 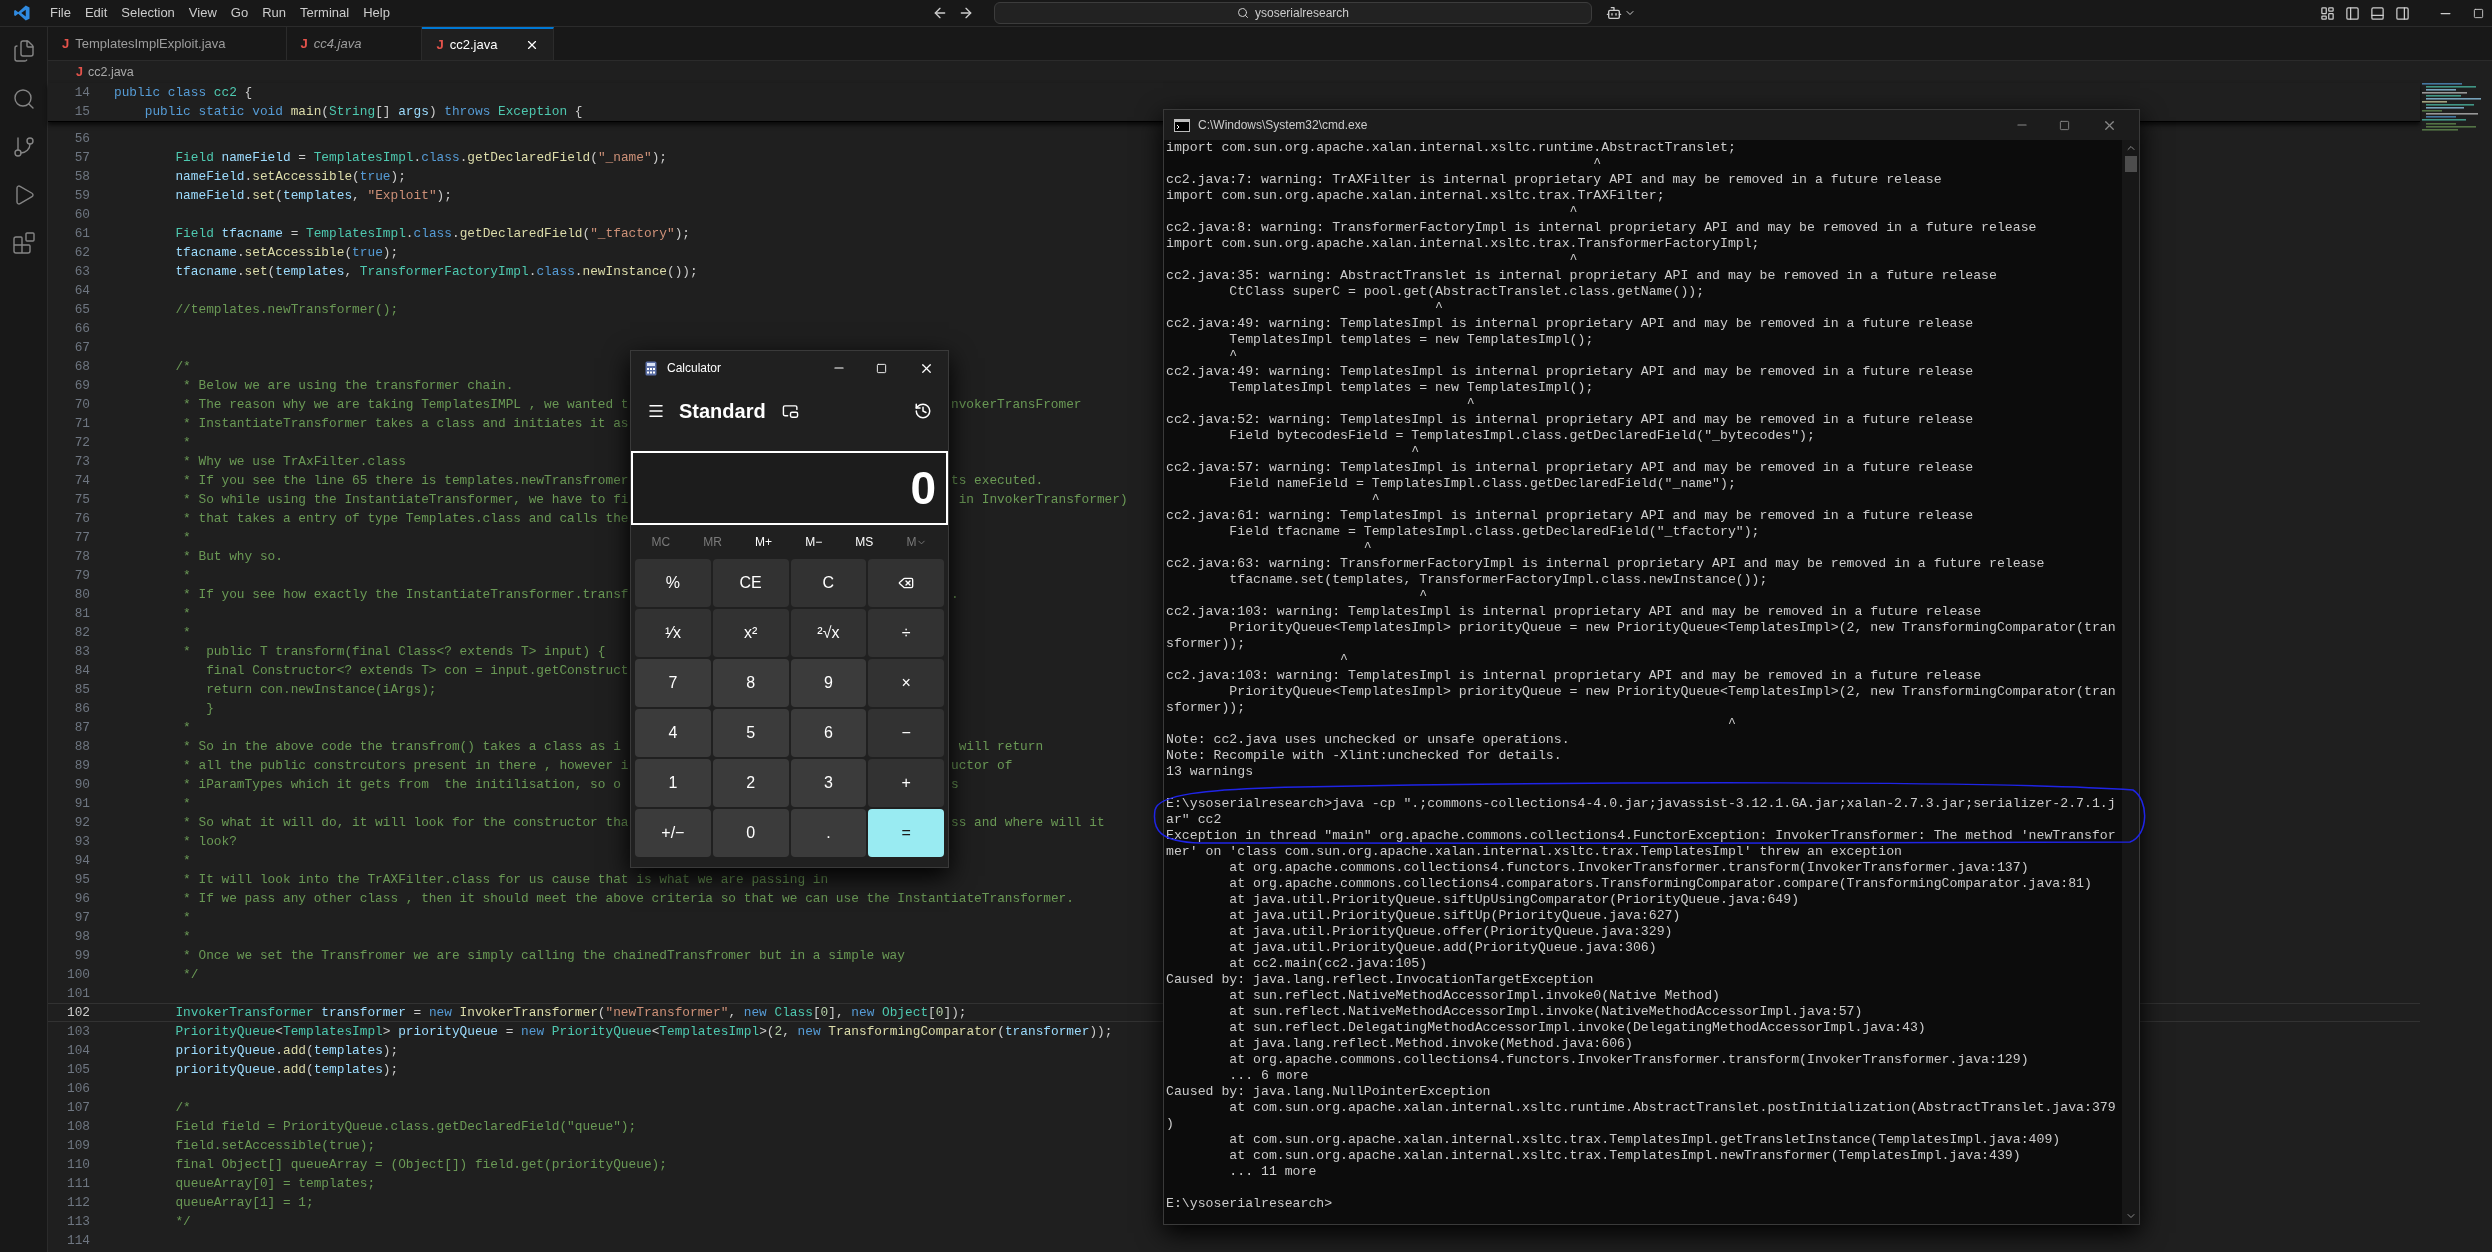 I want to click on minimap-drawing, so click(x=2452, y=108).